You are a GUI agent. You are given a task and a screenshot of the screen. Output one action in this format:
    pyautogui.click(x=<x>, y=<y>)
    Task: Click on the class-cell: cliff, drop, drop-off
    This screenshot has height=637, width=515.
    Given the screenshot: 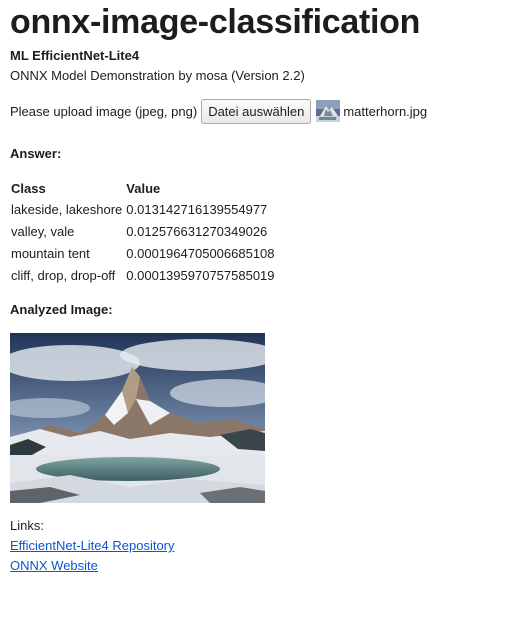 What is the action you would take?
    pyautogui.click(x=63, y=275)
    